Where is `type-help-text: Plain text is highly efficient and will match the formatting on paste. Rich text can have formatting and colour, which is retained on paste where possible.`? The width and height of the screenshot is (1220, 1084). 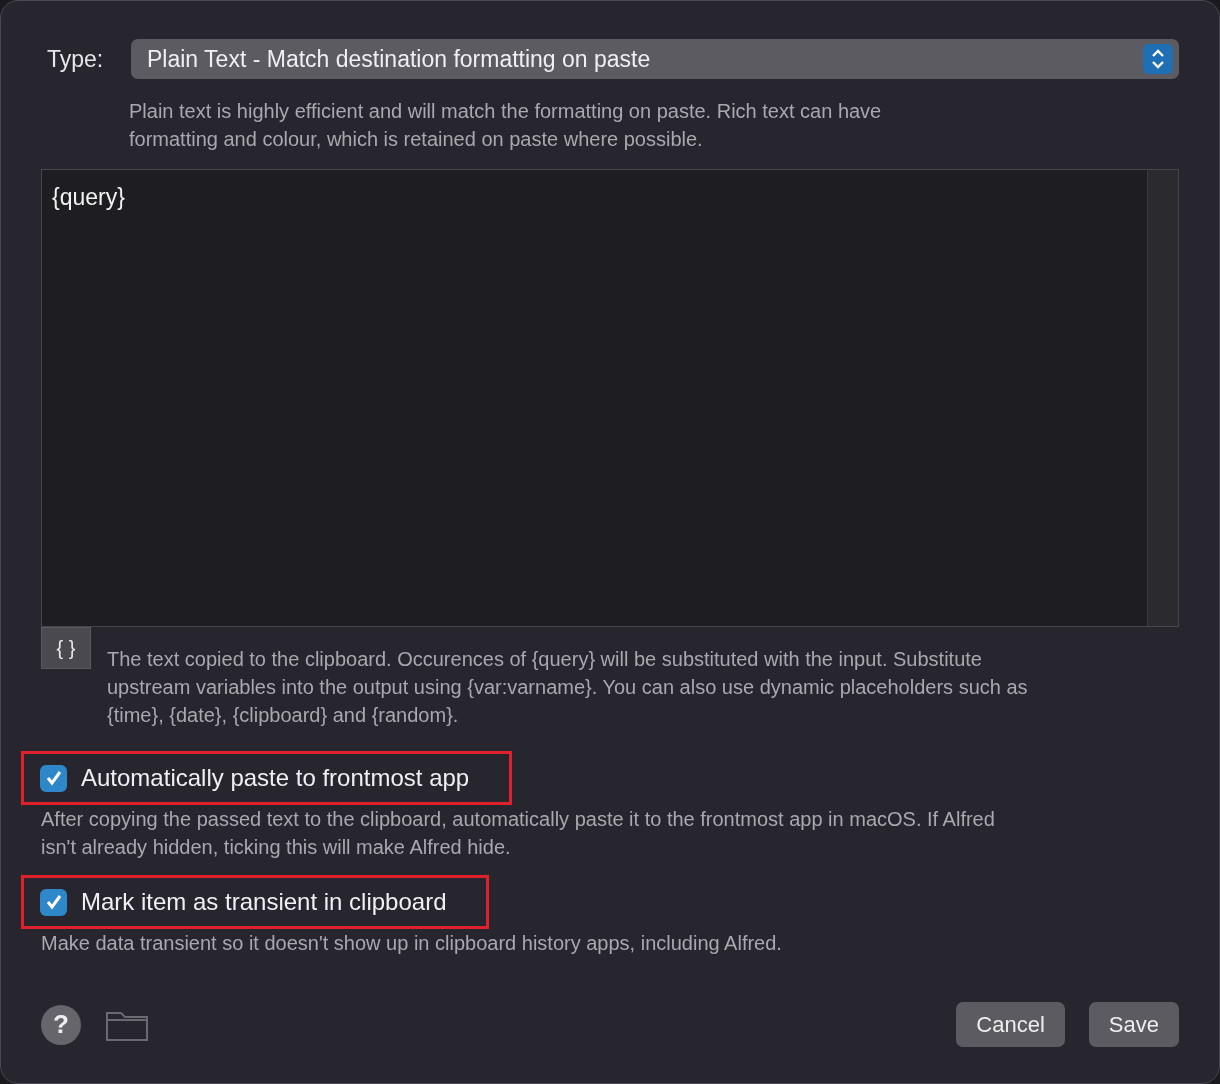
type-help-text: Plain text is highly efficient and will match the formatting on paste. Rich text can have formatting and colour, which is retained on paste where possible. is located at coordinates (506, 125).